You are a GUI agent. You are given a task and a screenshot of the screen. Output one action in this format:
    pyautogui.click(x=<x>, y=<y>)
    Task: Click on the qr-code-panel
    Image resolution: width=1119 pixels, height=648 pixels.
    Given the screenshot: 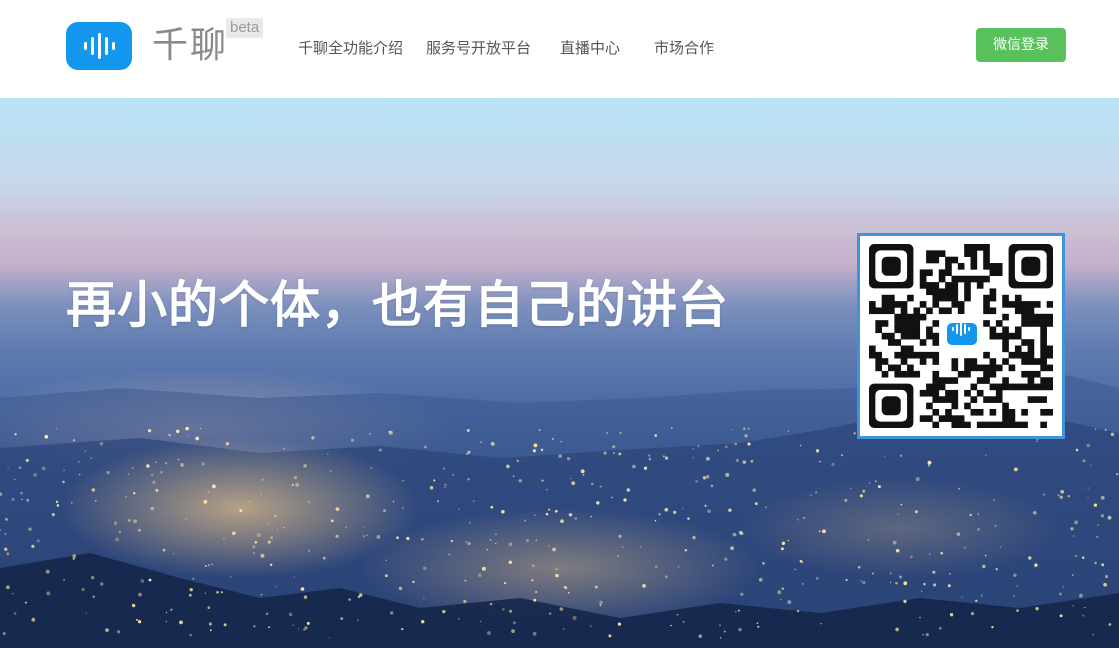 What is the action you would take?
    pyautogui.click(x=961, y=336)
    